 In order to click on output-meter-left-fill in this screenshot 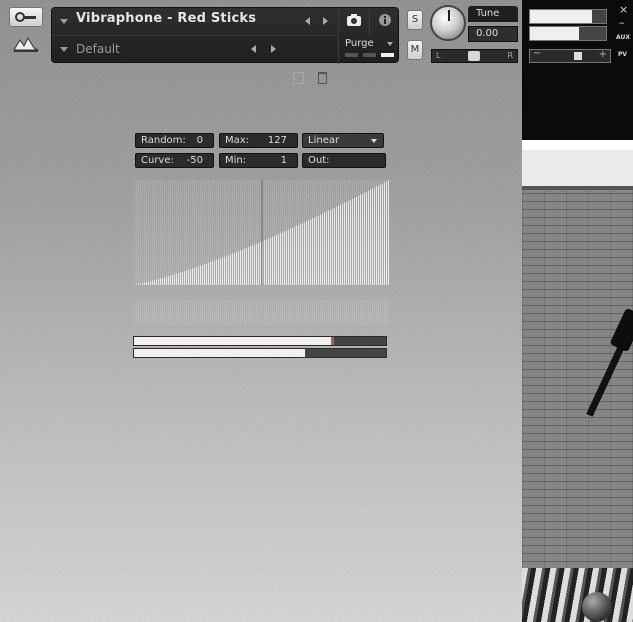, I will do `click(561, 16)`.